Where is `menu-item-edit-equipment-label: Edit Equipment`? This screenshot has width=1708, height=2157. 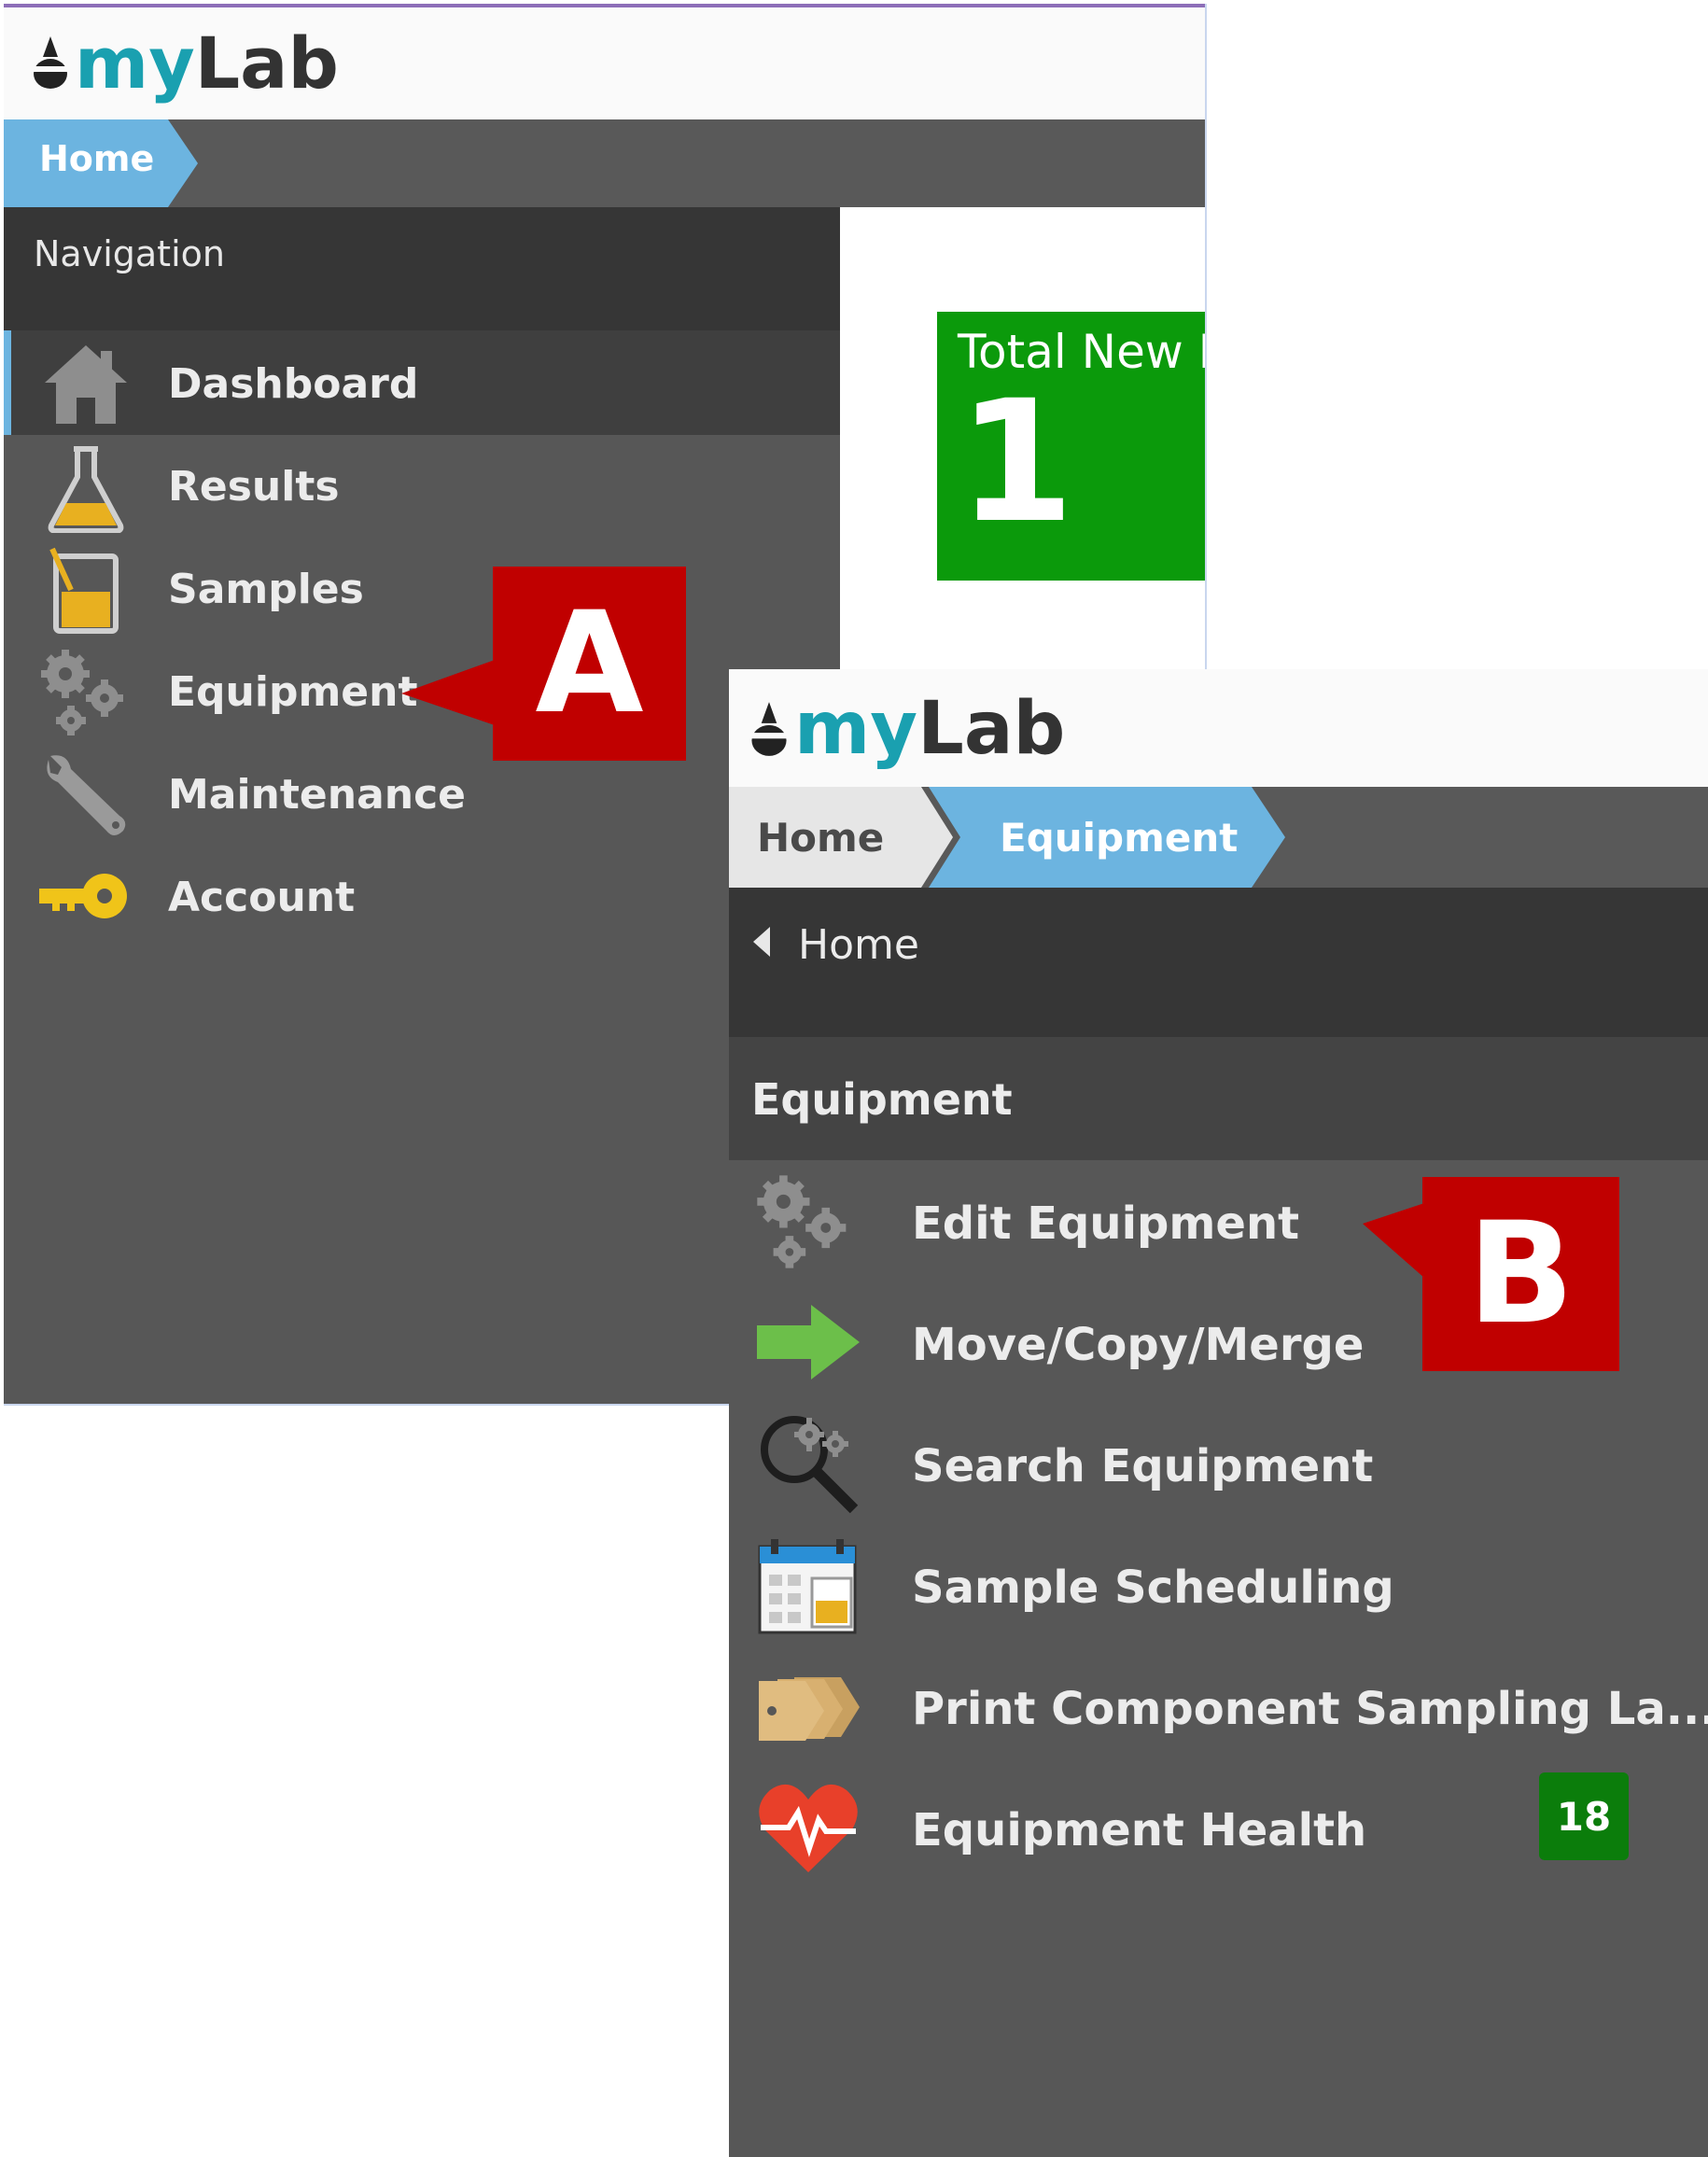 menu-item-edit-equipment-label: Edit Equipment is located at coordinates (1106, 1224).